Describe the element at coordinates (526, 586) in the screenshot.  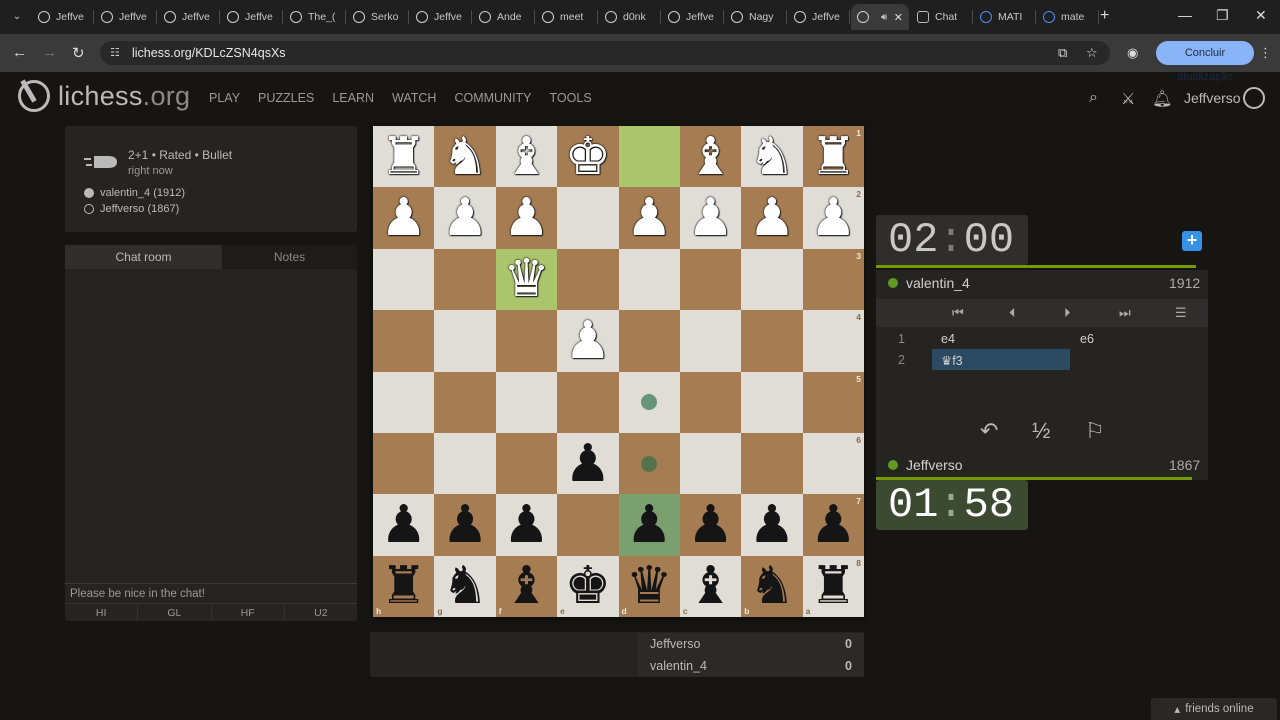
I see `square-f8: ♝ f` at that location.